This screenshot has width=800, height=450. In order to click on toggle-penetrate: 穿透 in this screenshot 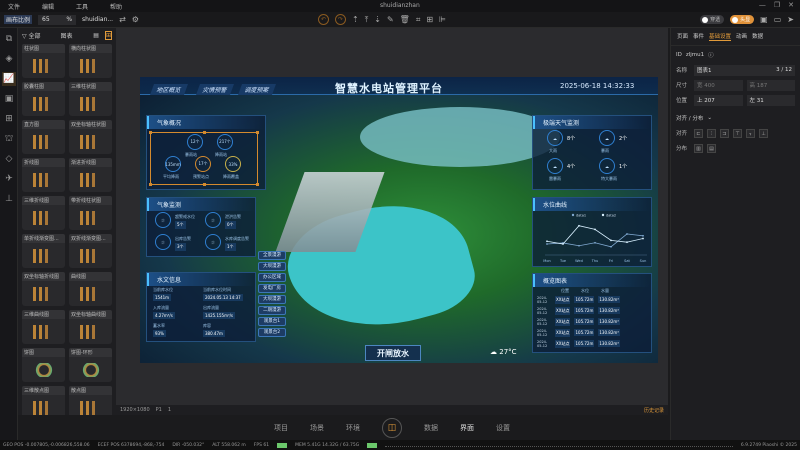, I will do `click(712, 19)`.